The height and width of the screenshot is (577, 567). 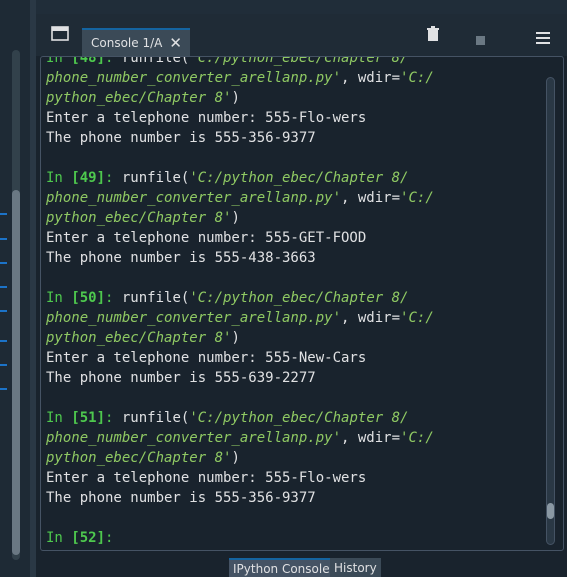 What do you see at coordinates (480, 39) in the screenshot?
I see `stop-icon` at bounding box center [480, 39].